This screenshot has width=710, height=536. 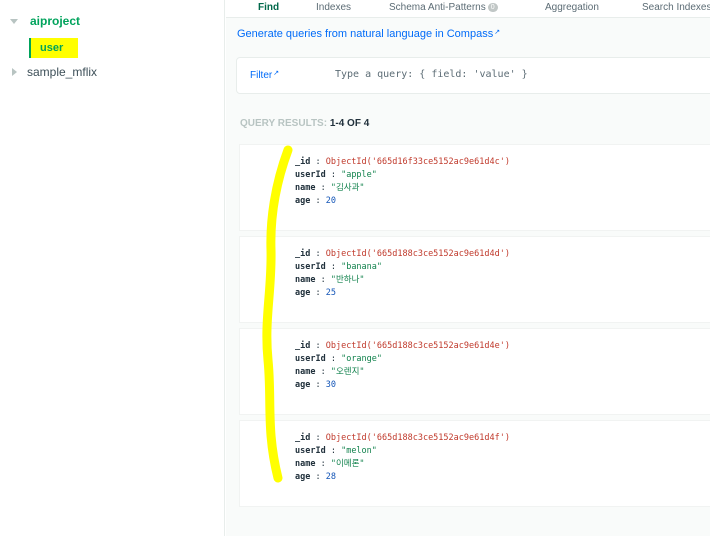 I want to click on field-value: "반하나", so click(x=347, y=280).